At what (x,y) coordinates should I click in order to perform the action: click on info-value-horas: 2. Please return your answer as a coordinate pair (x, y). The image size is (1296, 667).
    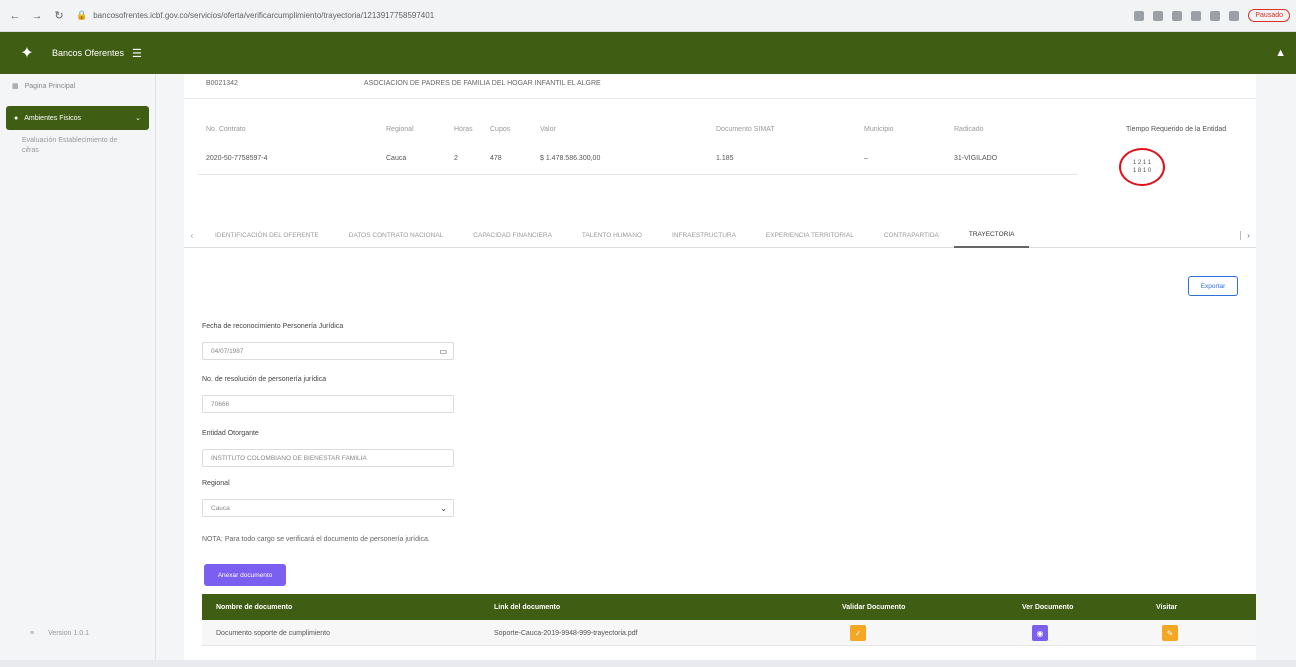
    Looking at the image, I should click on (456, 158).